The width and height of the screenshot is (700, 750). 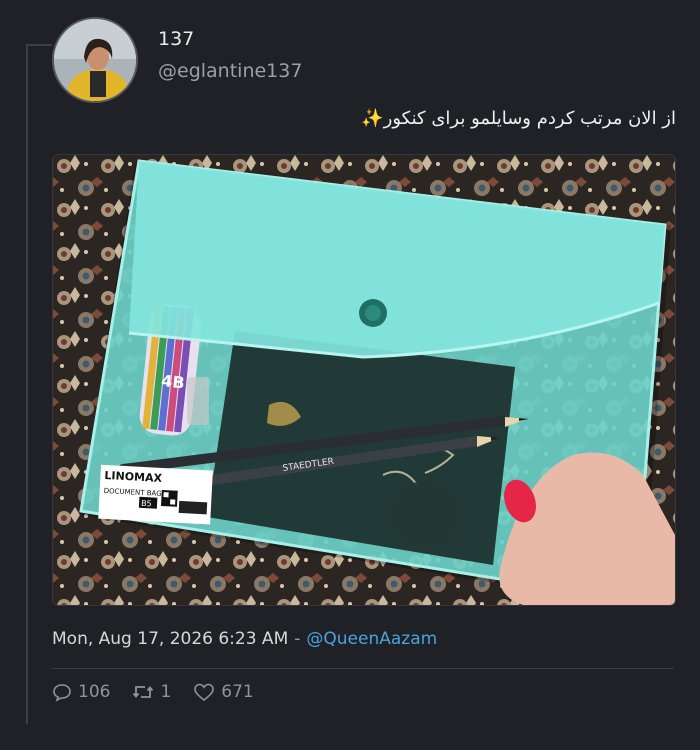 I want to click on retweet-count: 1, so click(x=166, y=692).